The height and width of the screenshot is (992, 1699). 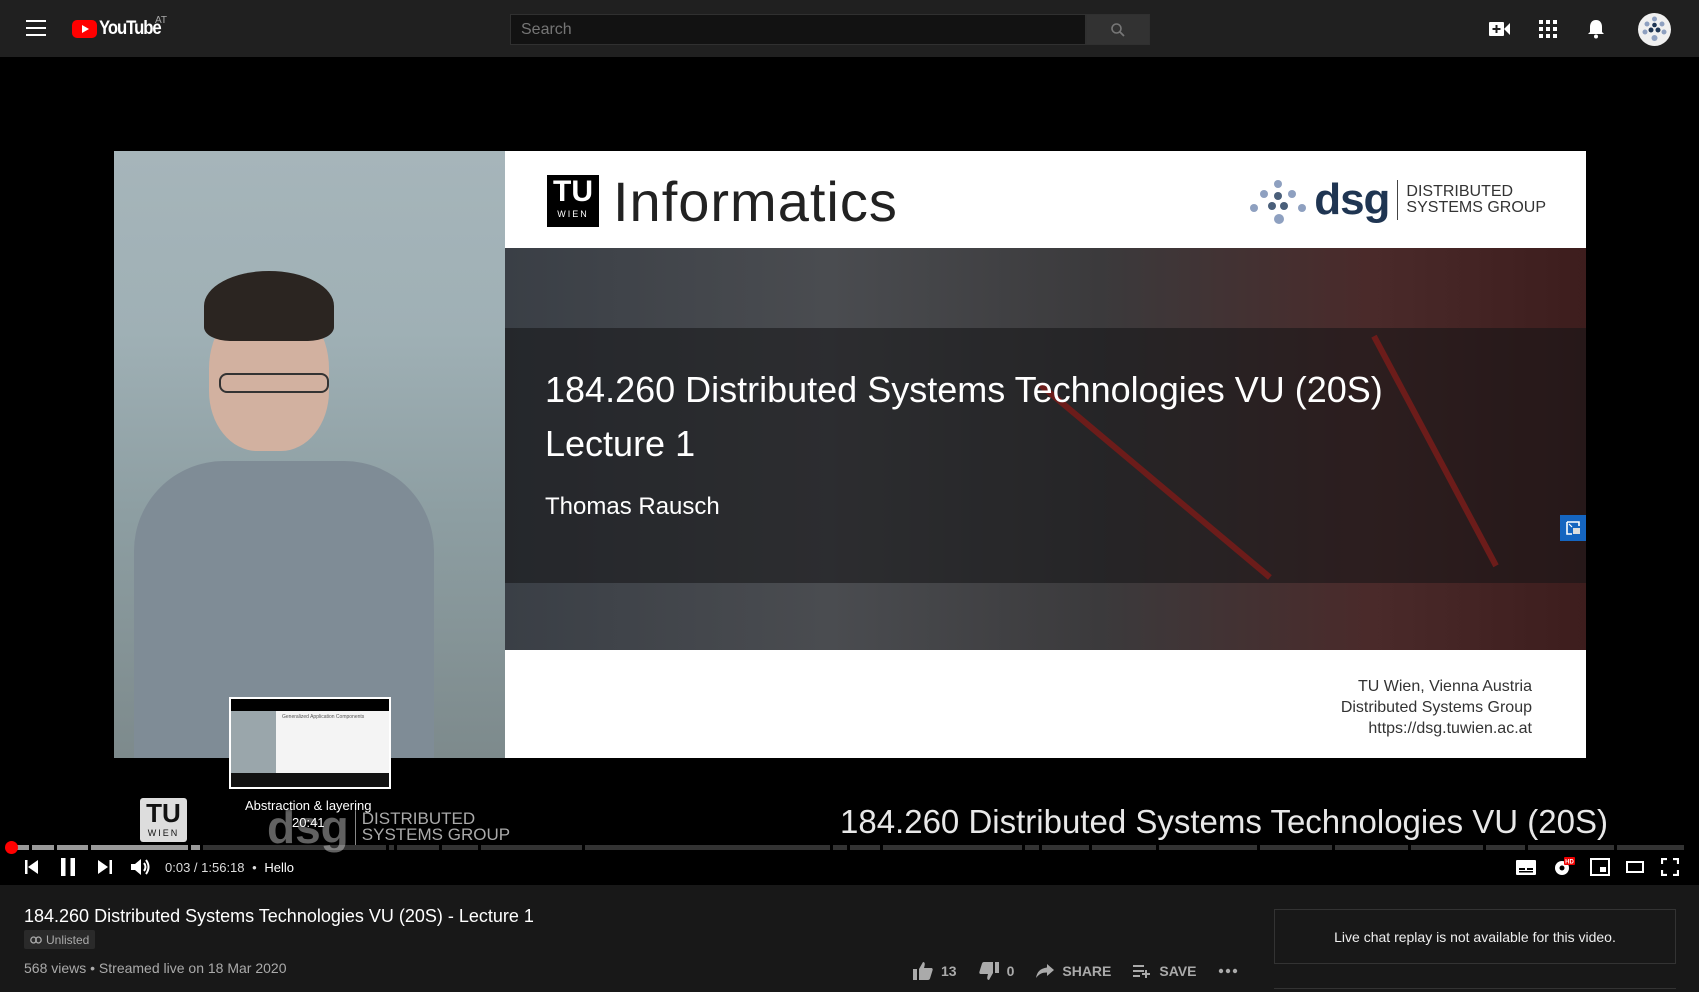 I want to click on volume-icon, so click(x=140, y=867).